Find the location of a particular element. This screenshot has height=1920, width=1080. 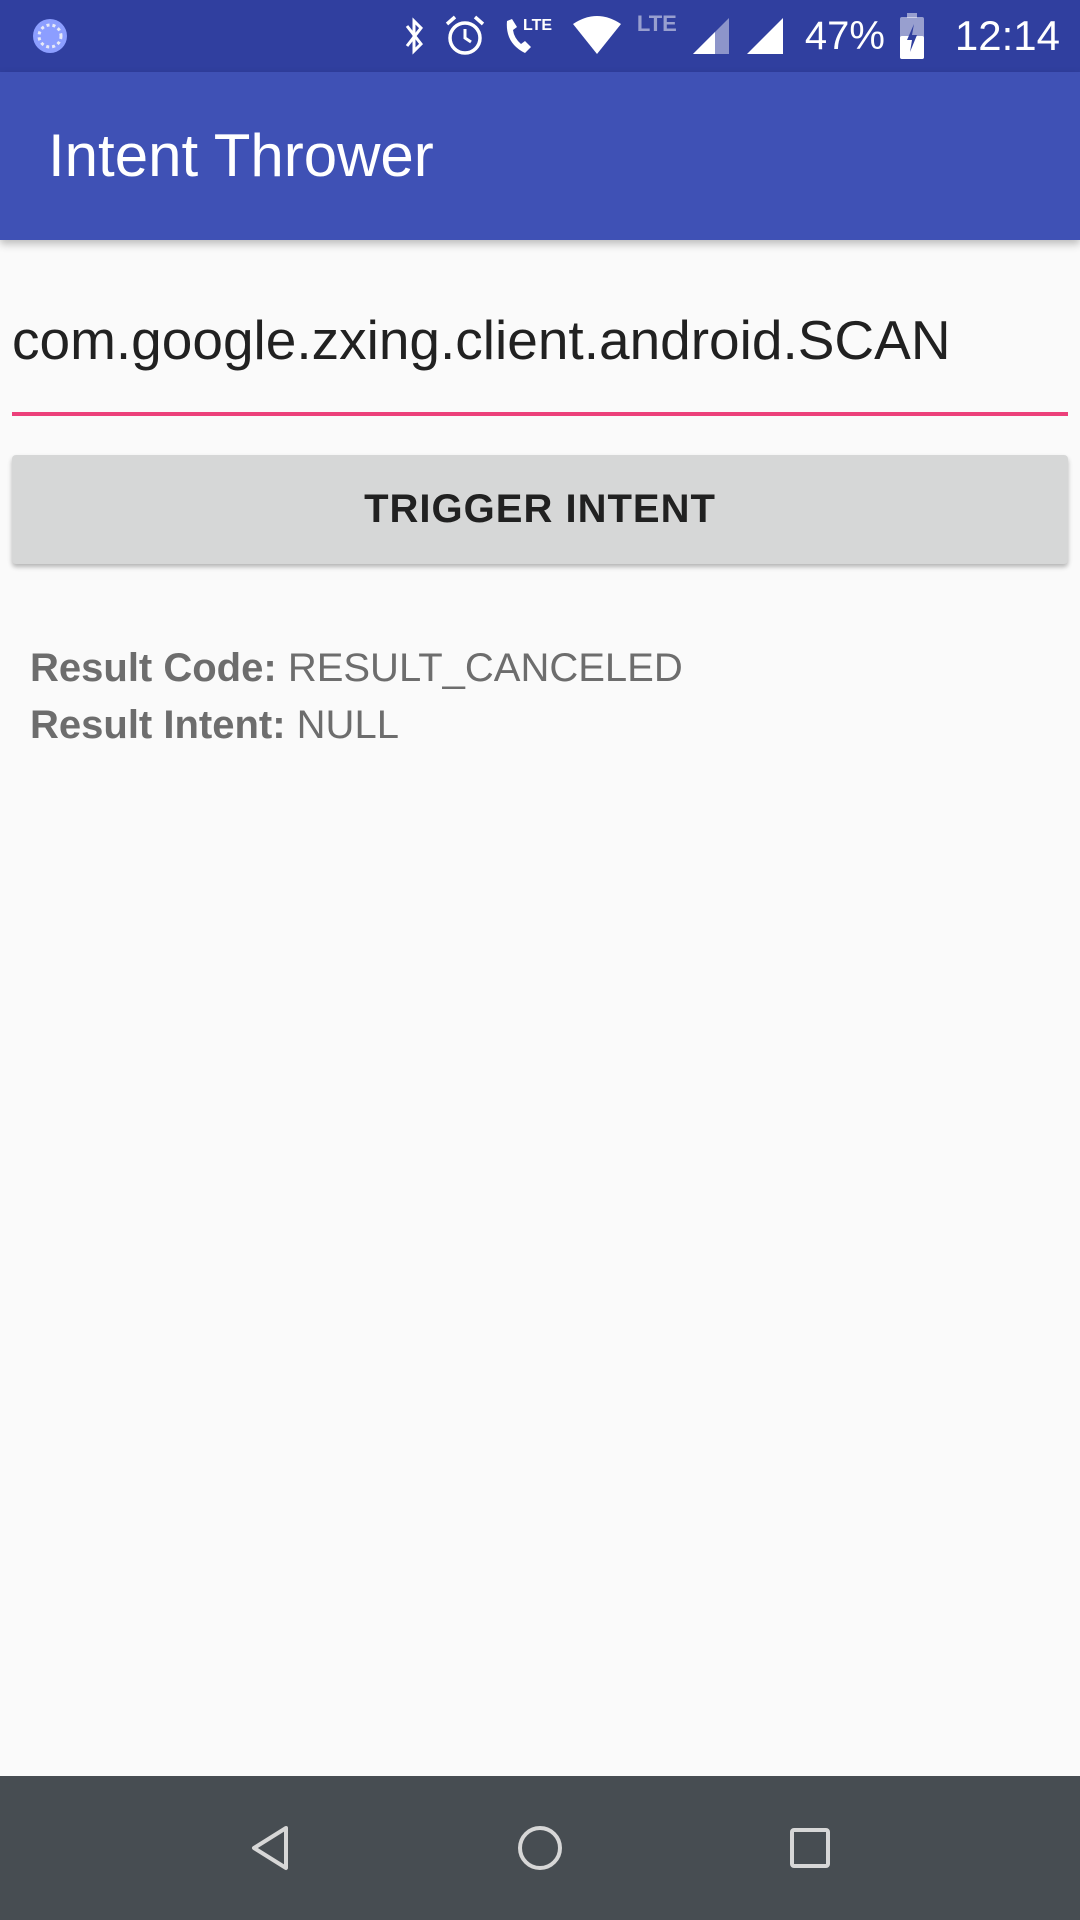

clock: 12:14 is located at coordinates (1007, 35).